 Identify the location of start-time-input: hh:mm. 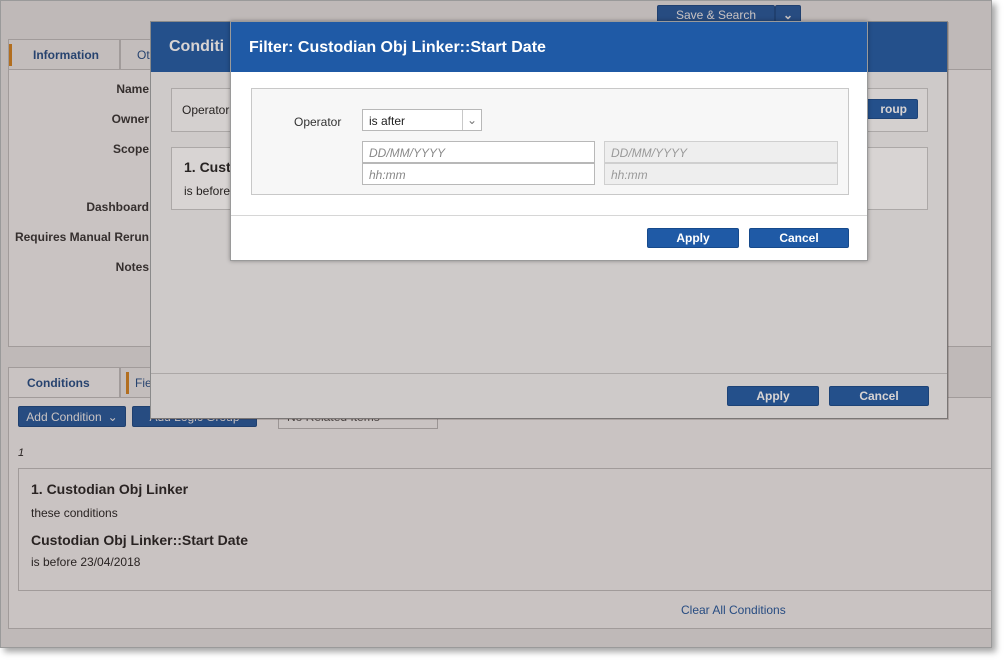
(478, 174).